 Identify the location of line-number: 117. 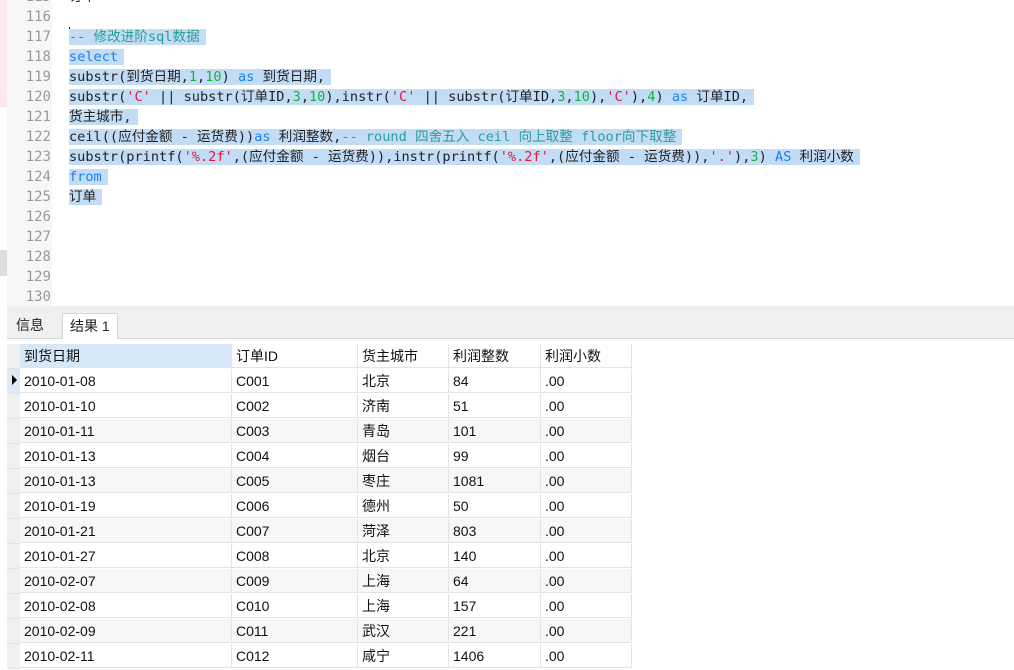
(38, 37).